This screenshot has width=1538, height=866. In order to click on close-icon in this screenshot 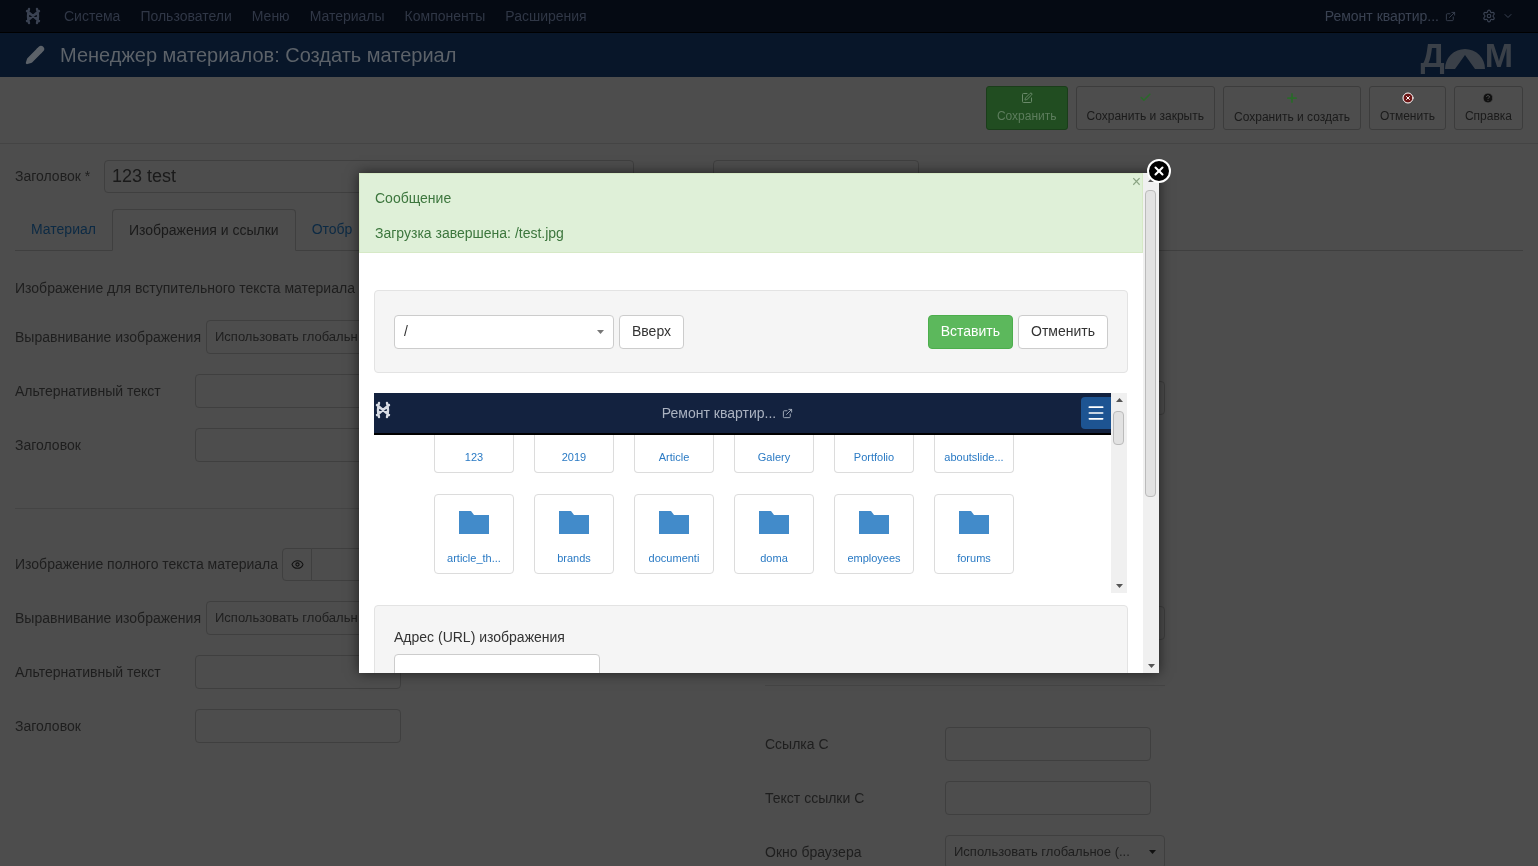, I will do `click(1159, 171)`.